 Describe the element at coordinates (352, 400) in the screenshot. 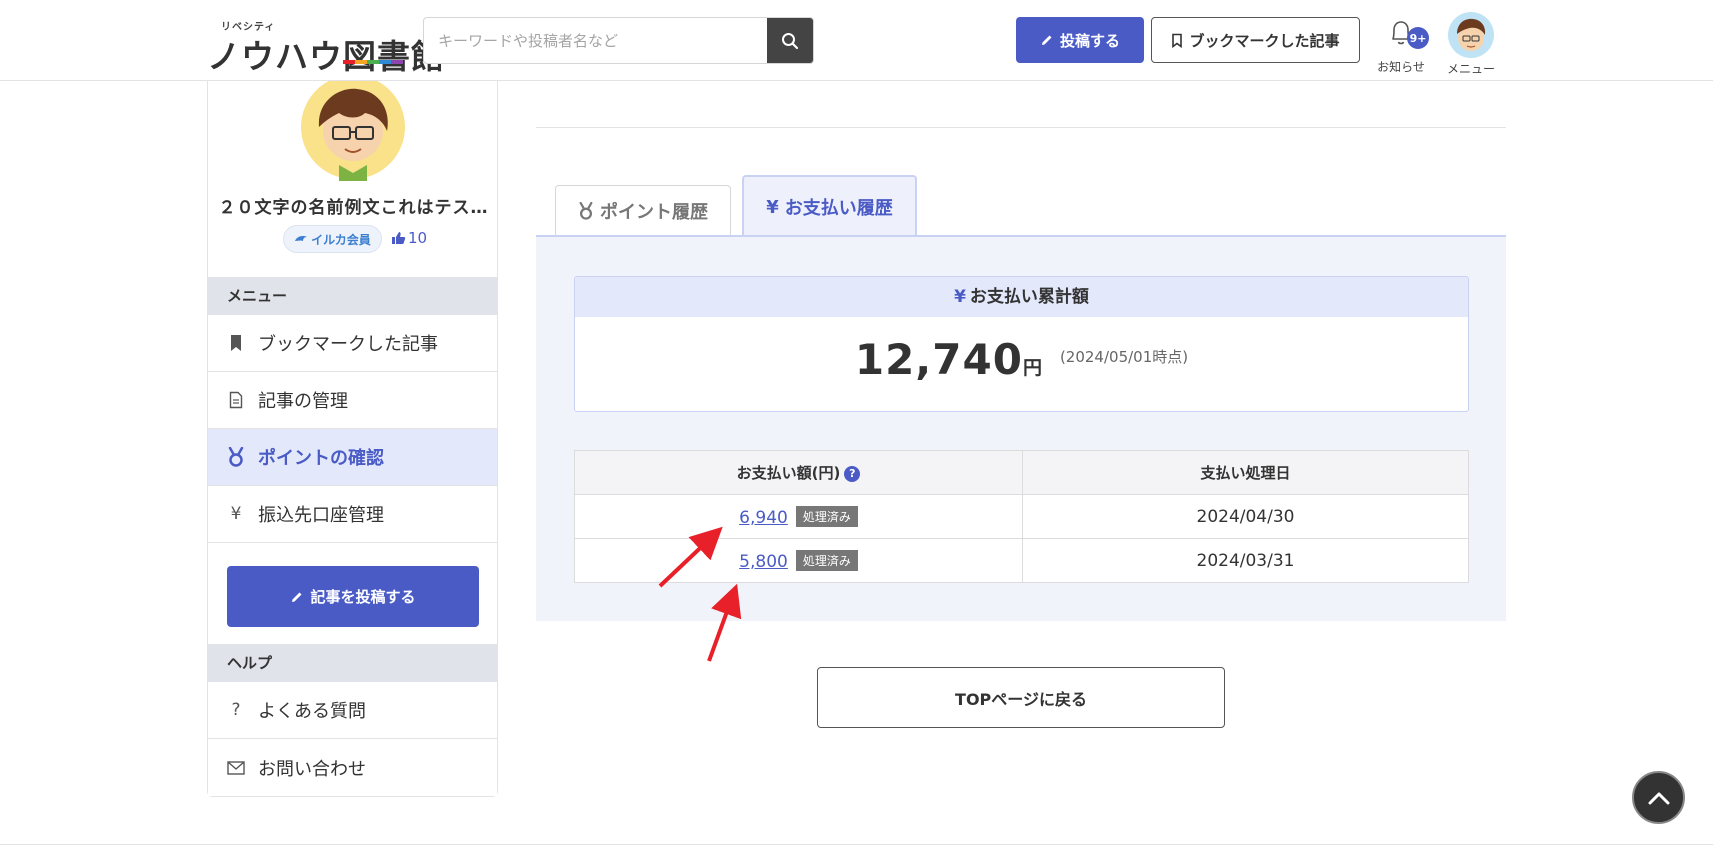

I see `sidebar-item-article-management: 記事の管理` at that location.